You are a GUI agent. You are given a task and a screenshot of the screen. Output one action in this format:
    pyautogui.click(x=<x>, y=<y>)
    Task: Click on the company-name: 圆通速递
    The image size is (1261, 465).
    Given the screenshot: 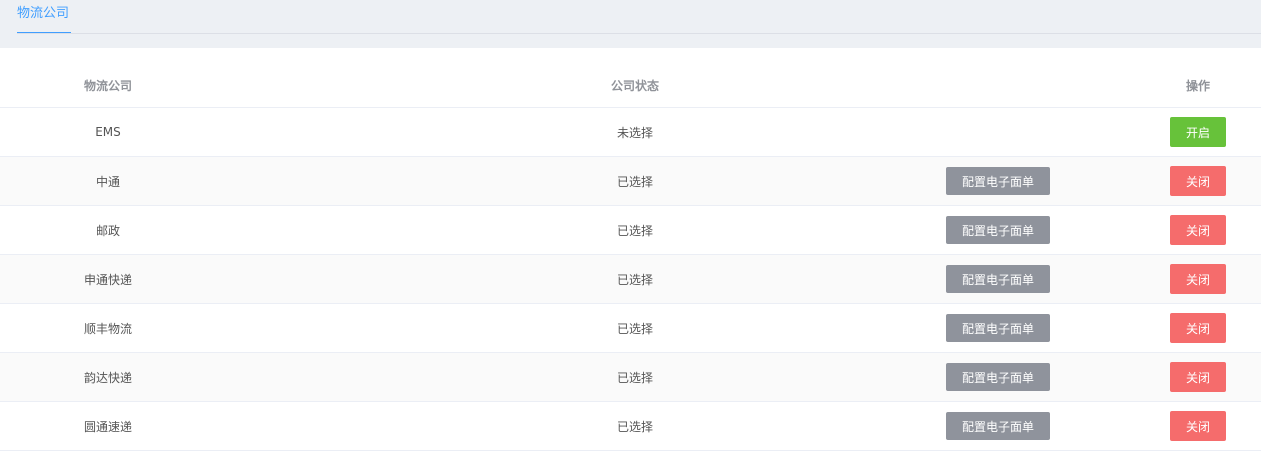 What is the action you would take?
    pyautogui.click(x=107, y=426)
    